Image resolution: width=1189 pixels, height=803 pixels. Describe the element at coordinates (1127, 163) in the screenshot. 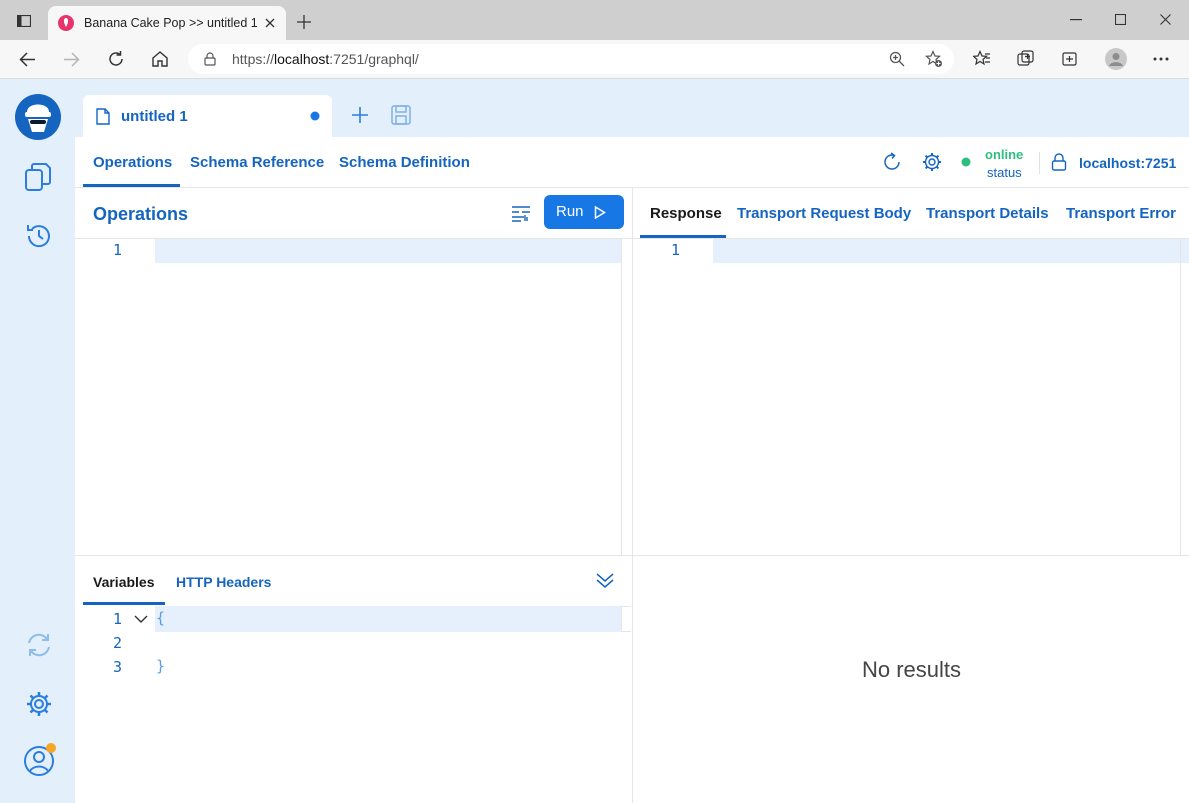

I see `endpoint-url: localhost:7251` at that location.